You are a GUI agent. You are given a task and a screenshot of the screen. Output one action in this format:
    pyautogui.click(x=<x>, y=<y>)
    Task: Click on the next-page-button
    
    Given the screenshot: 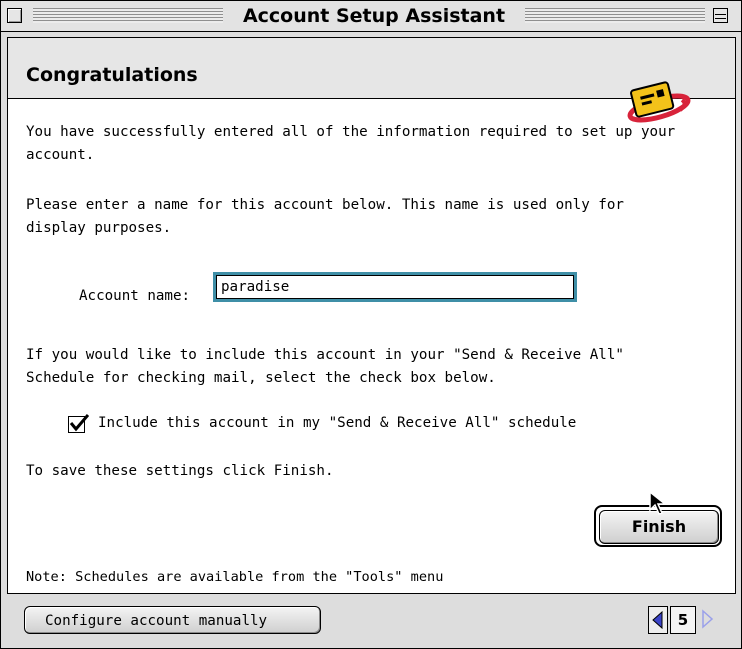 What is the action you would take?
    pyautogui.click(x=707, y=619)
    